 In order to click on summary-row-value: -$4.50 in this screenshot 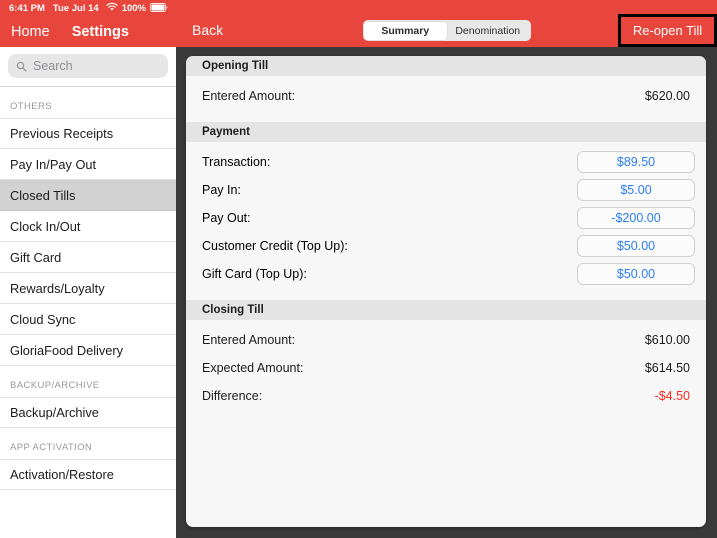, I will do `click(672, 396)`.